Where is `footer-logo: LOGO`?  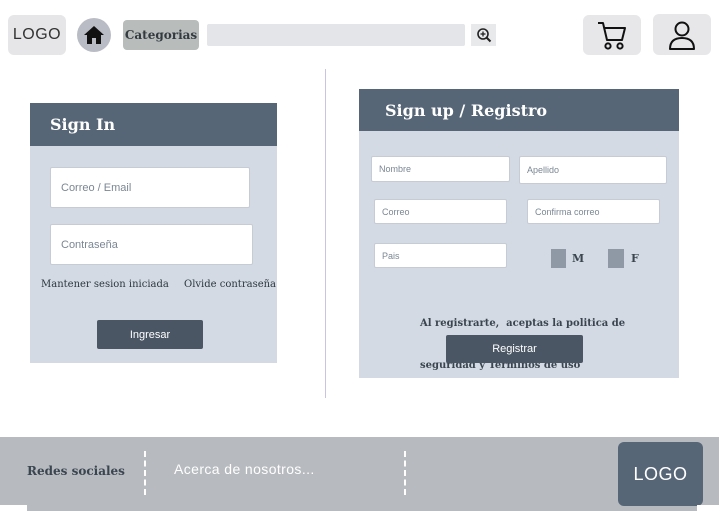
footer-logo: LOGO is located at coordinates (660, 474).